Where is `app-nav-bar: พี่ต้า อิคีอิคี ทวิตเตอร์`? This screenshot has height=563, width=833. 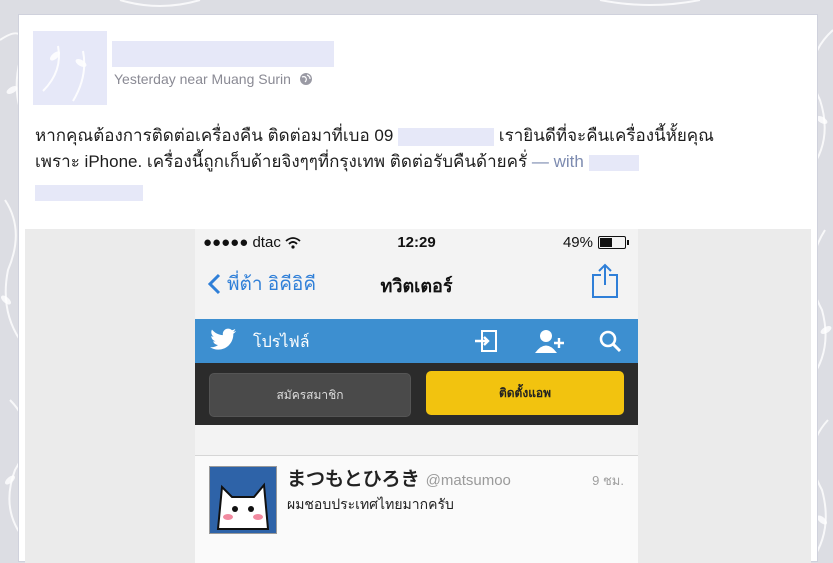 app-nav-bar: พี่ต้า อิคีอิคี ทวิตเตอร์ is located at coordinates (416, 282).